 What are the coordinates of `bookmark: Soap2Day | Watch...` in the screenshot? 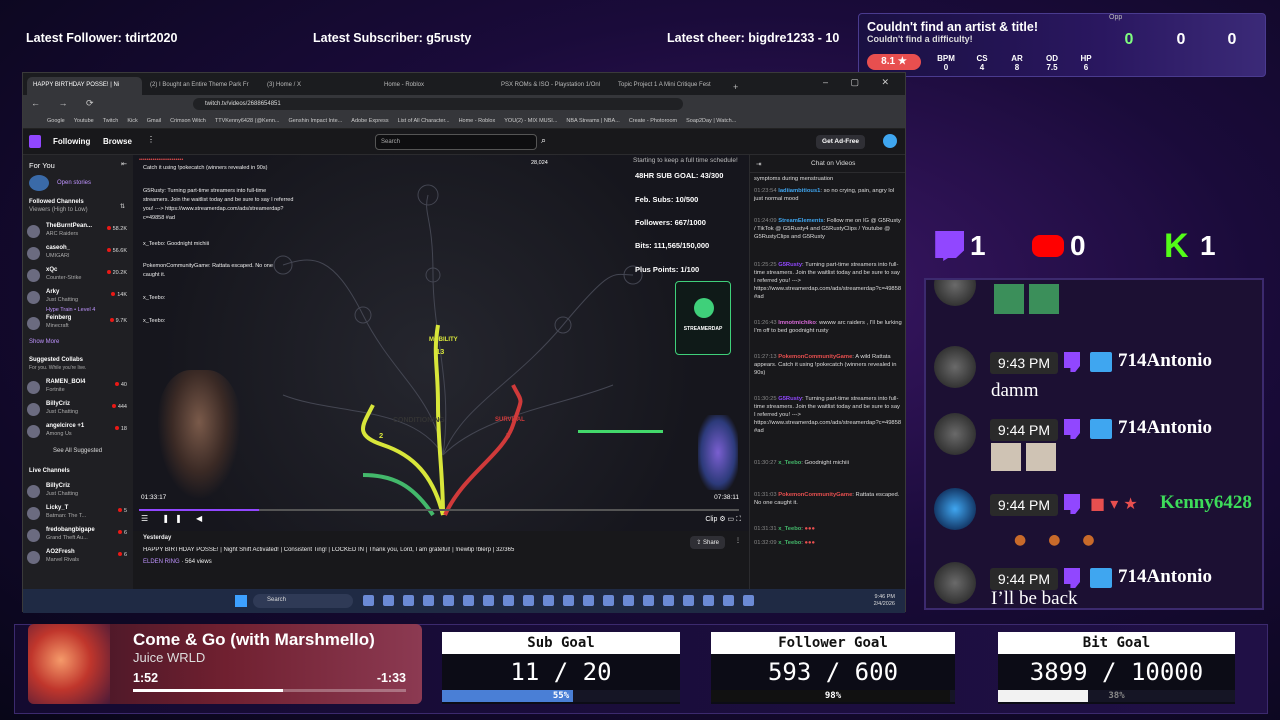 It's located at (711, 121).